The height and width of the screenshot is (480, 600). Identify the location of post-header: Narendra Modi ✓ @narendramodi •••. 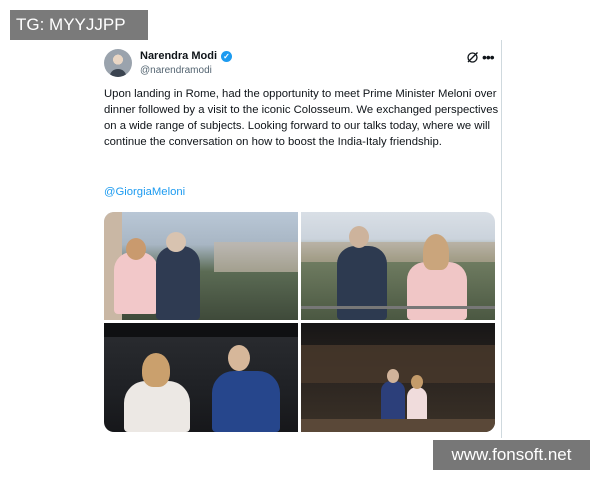
(300, 65).